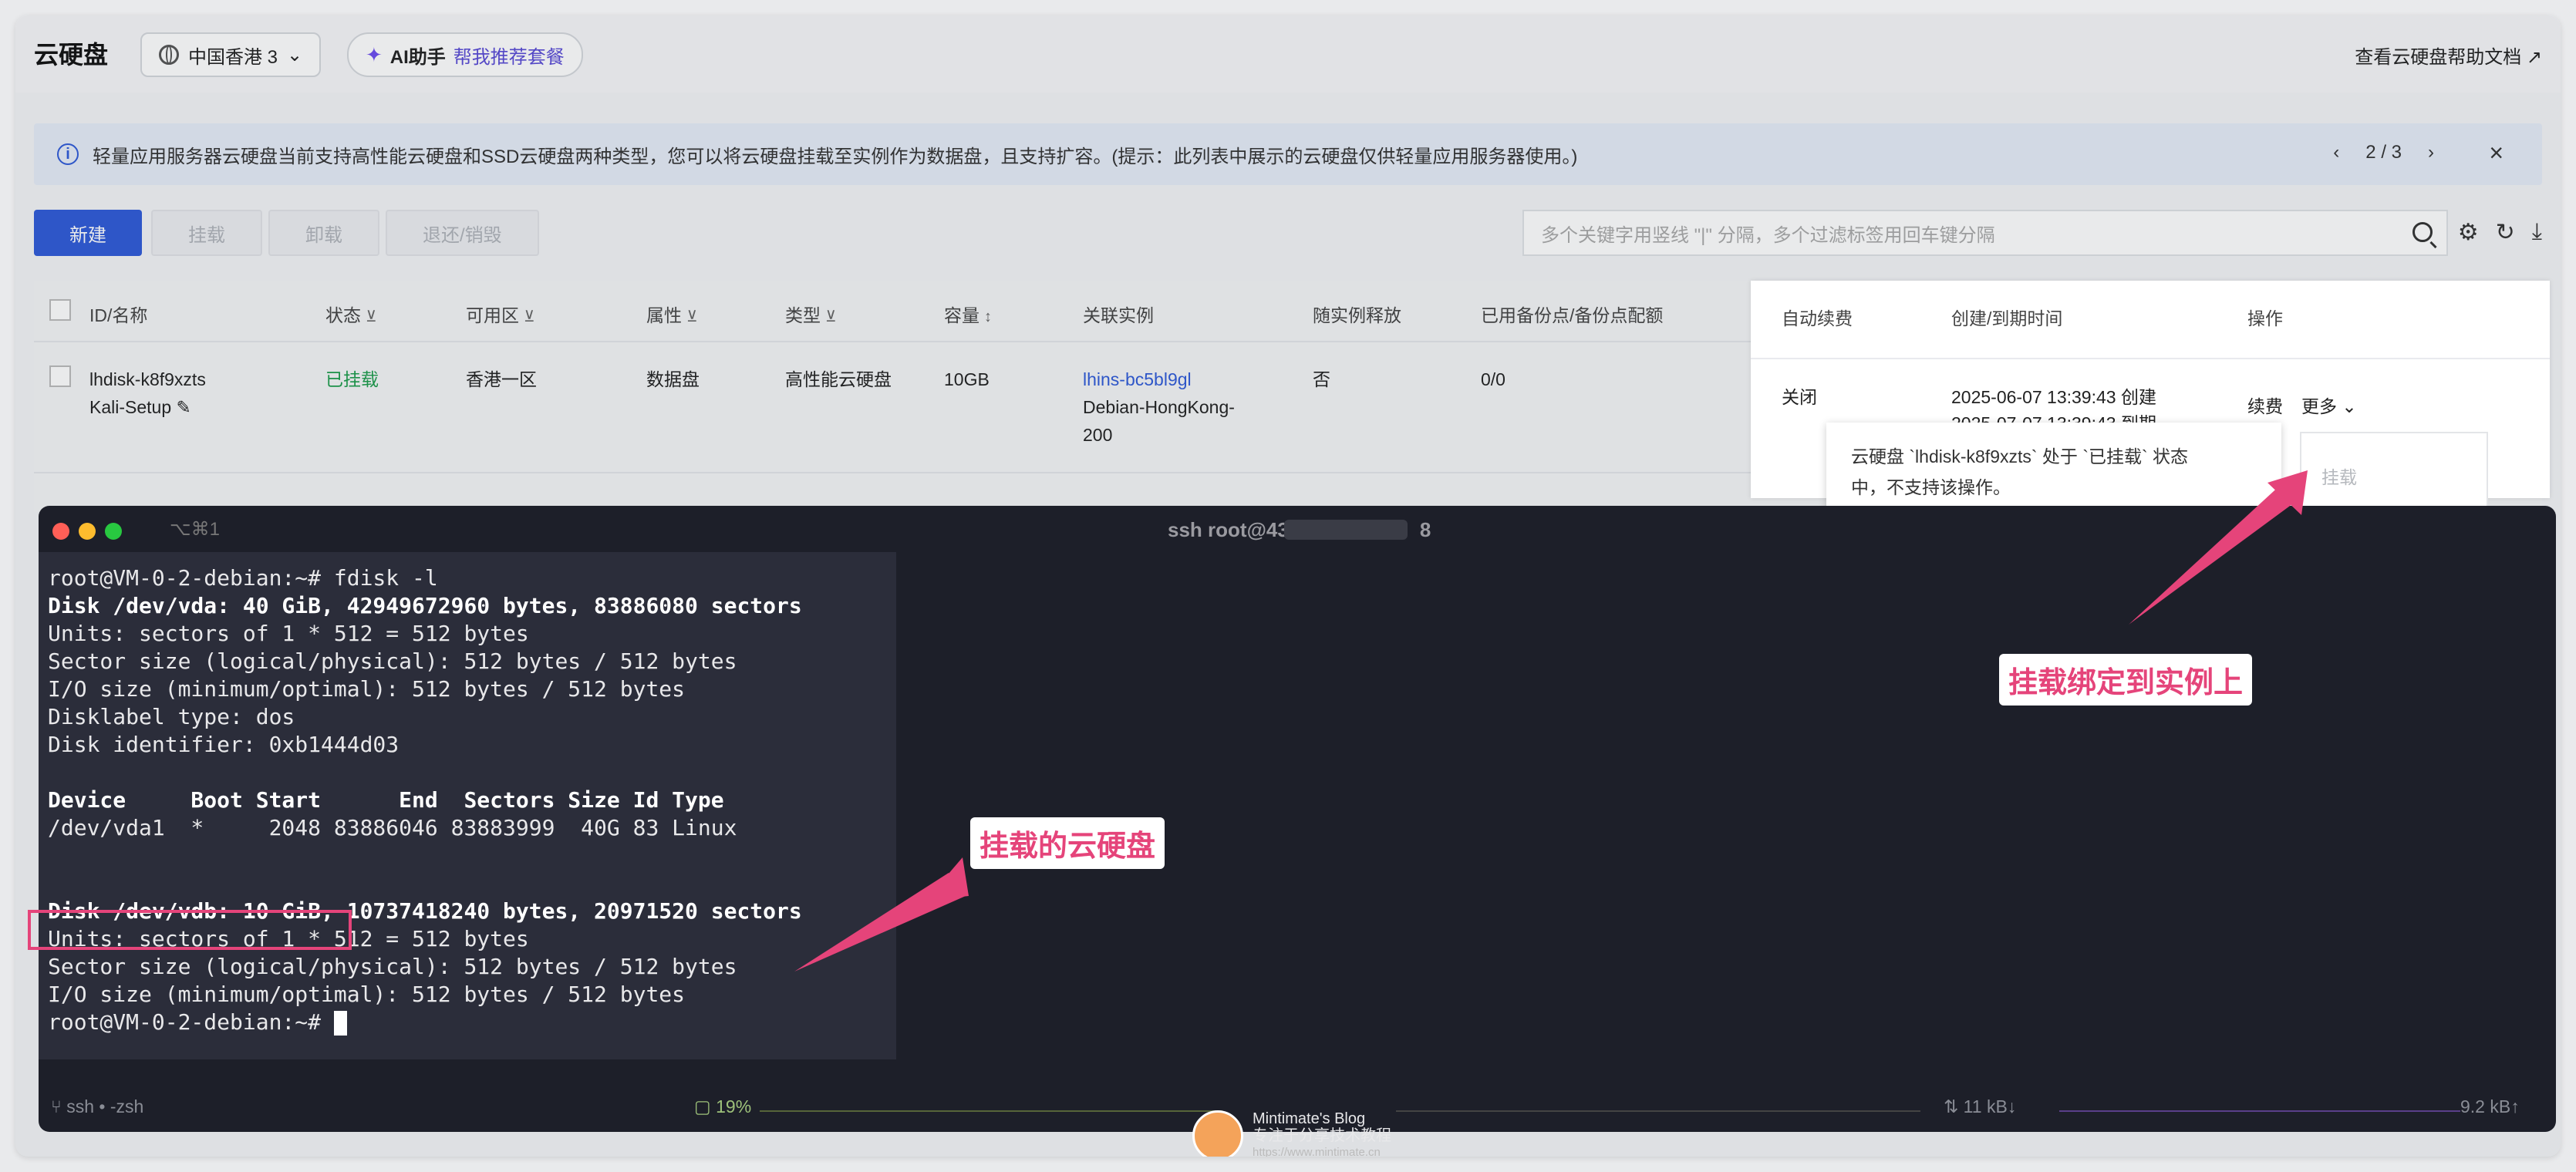 This screenshot has height=1172, width=2576. I want to click on th-type-label: 类型, so click(803, 315).